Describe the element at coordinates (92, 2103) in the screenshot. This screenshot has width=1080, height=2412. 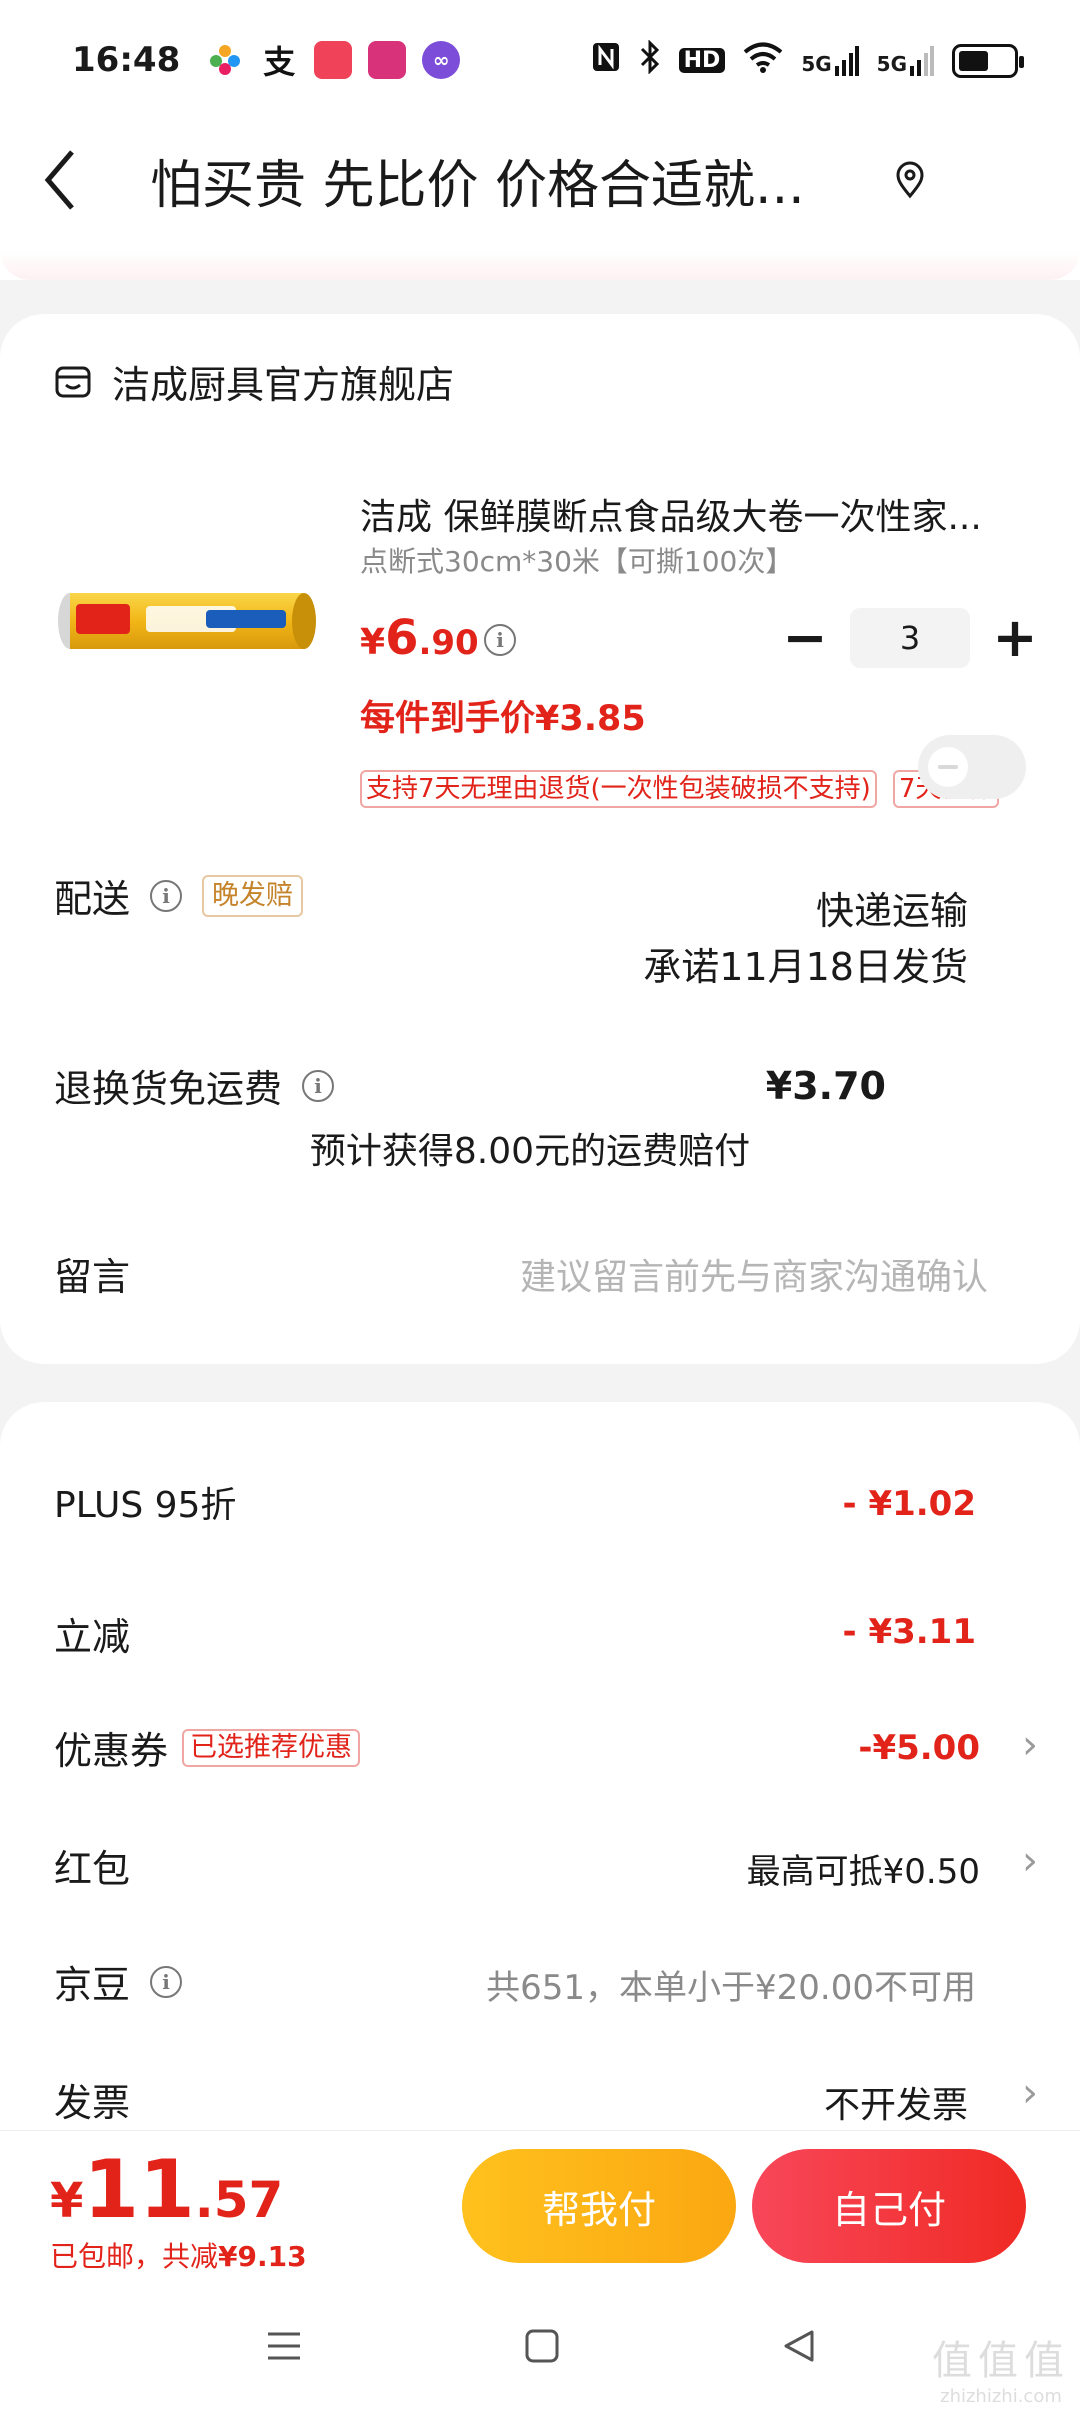
I see `invoice-label: 发票` at that location.